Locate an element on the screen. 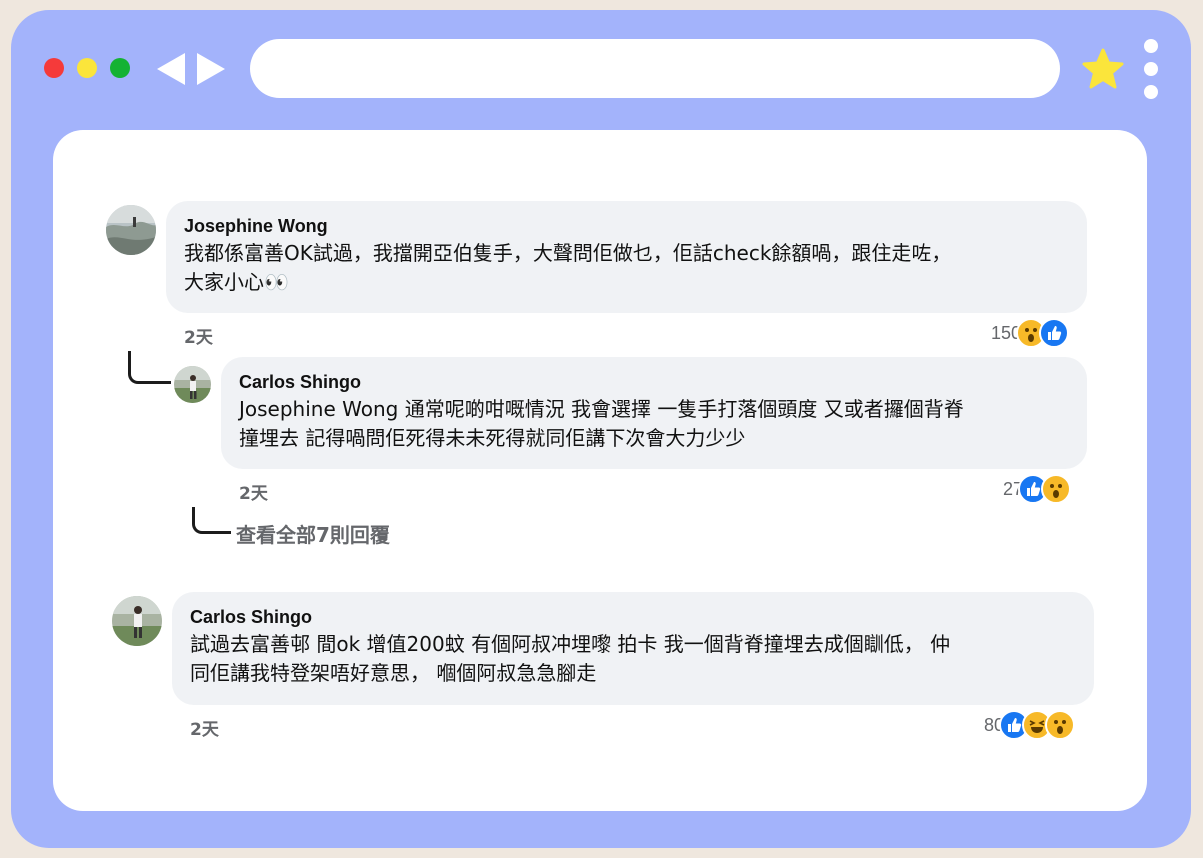 This screenshot has height=858, width=1203. address-bar is located at coordinates (655, 68).